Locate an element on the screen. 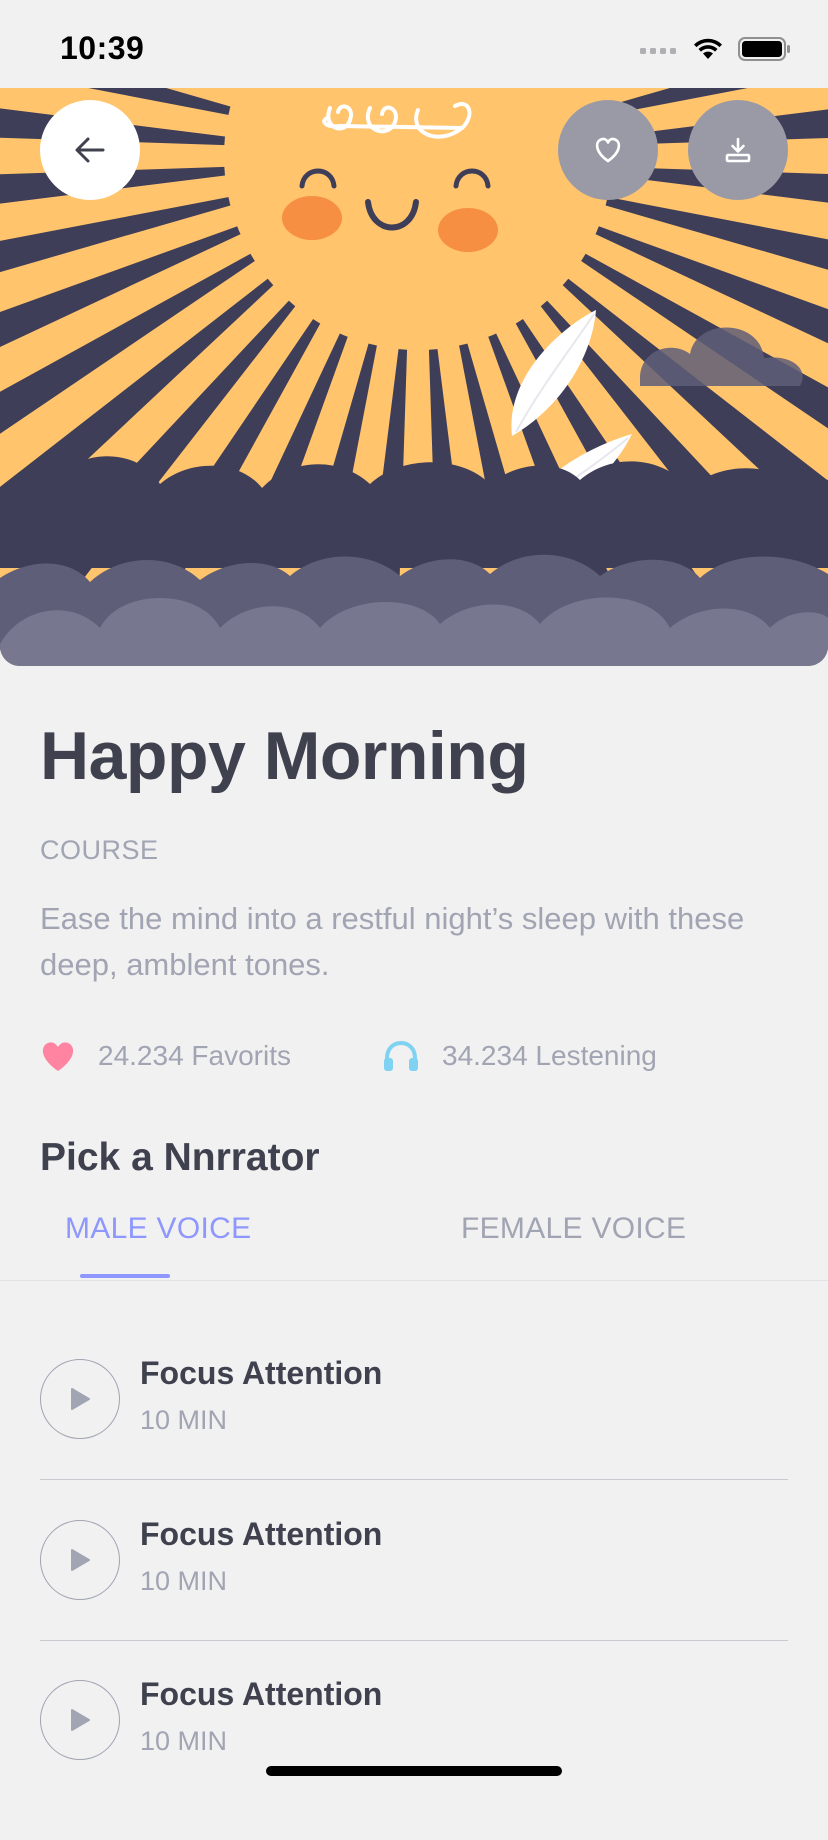 Image resolution: width=828 pixels, height=1840 pixels. cellular-signal-icon is located at coordinates (658, 51).